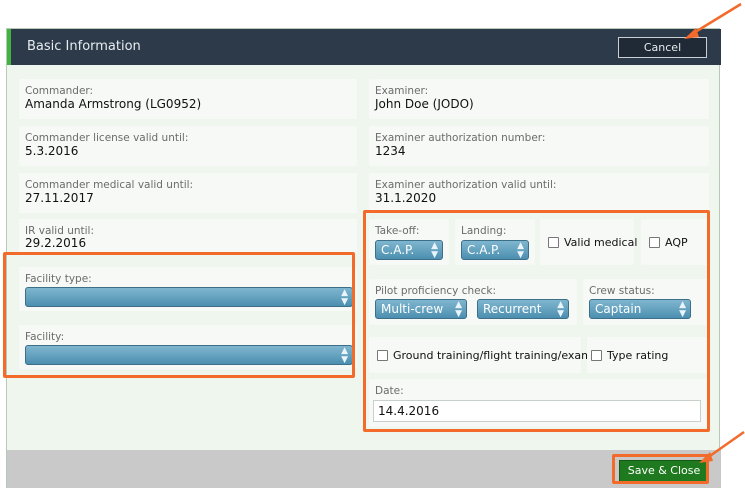 This screenshot has width=745, height=493. What do you see at coordinates (713, 20) in the screenshot?
I see `cancel-pointer-arrow-icon` at bounding box center [713, 20].